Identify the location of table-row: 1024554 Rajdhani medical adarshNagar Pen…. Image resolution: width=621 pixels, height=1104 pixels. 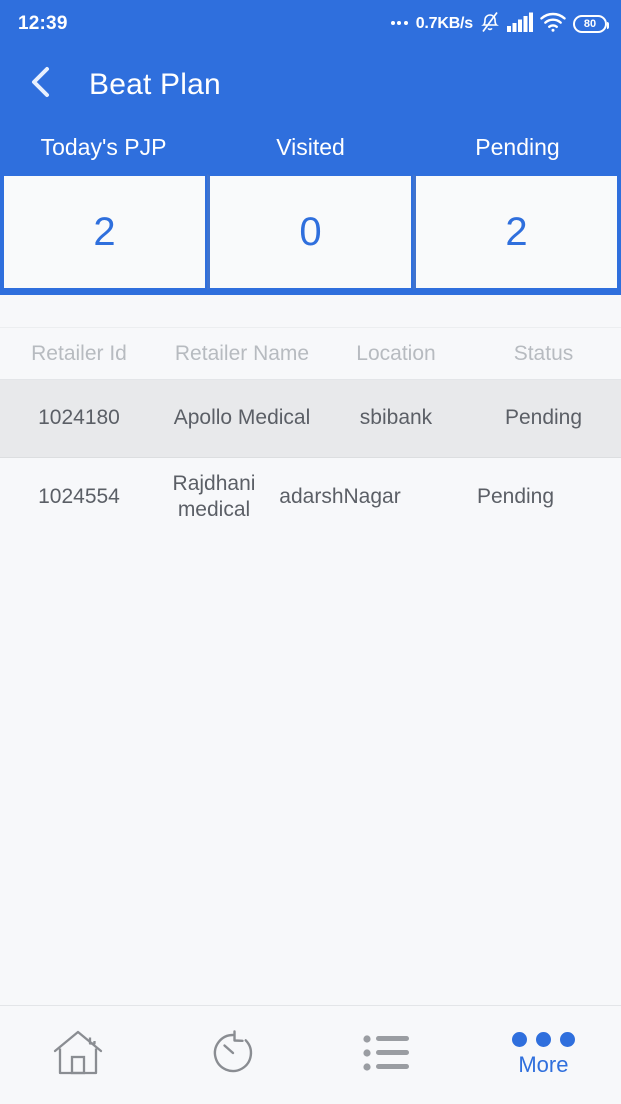
(310, 497).